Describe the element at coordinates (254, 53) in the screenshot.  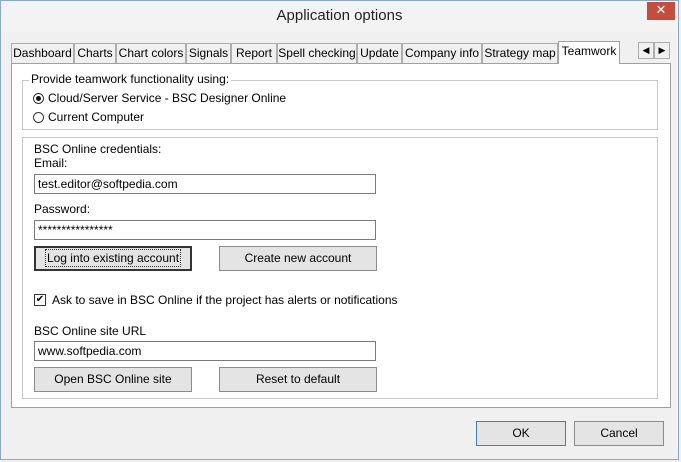
I see `tab-report: Report` at that location.